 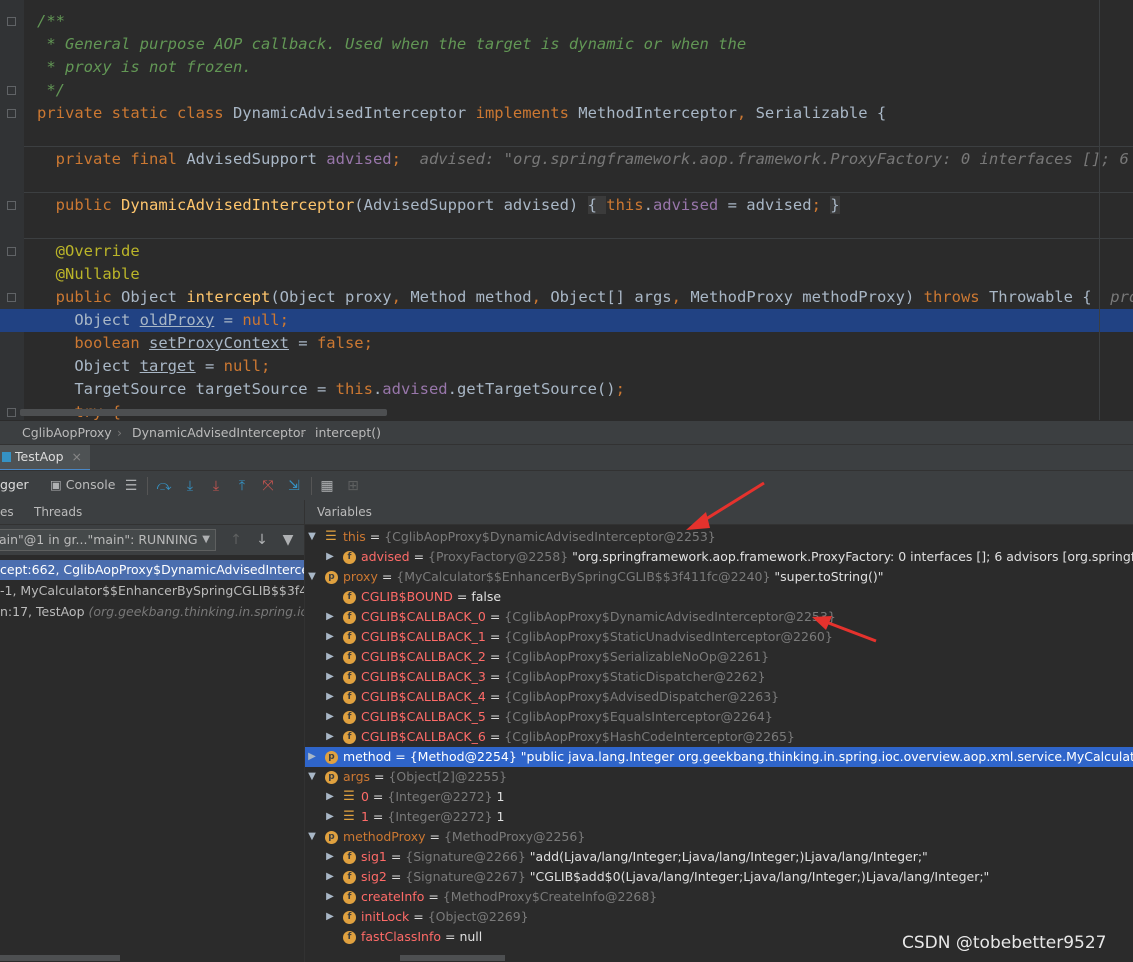 I want to click on run-to-cursor-icon: ⇲, so click(x=294, y=486).